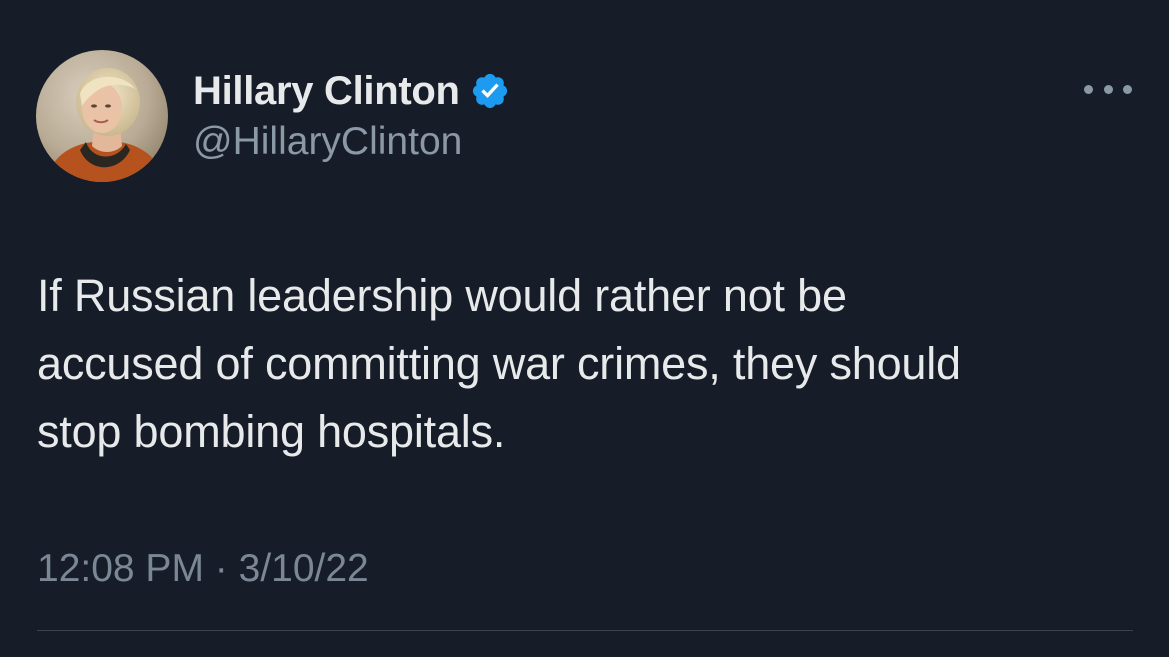 The width and height of the screenshot is (1169, 657). Describe the element at coordinates (490, 91) in the screenshot. I see `verified-badge-icon` at that location.